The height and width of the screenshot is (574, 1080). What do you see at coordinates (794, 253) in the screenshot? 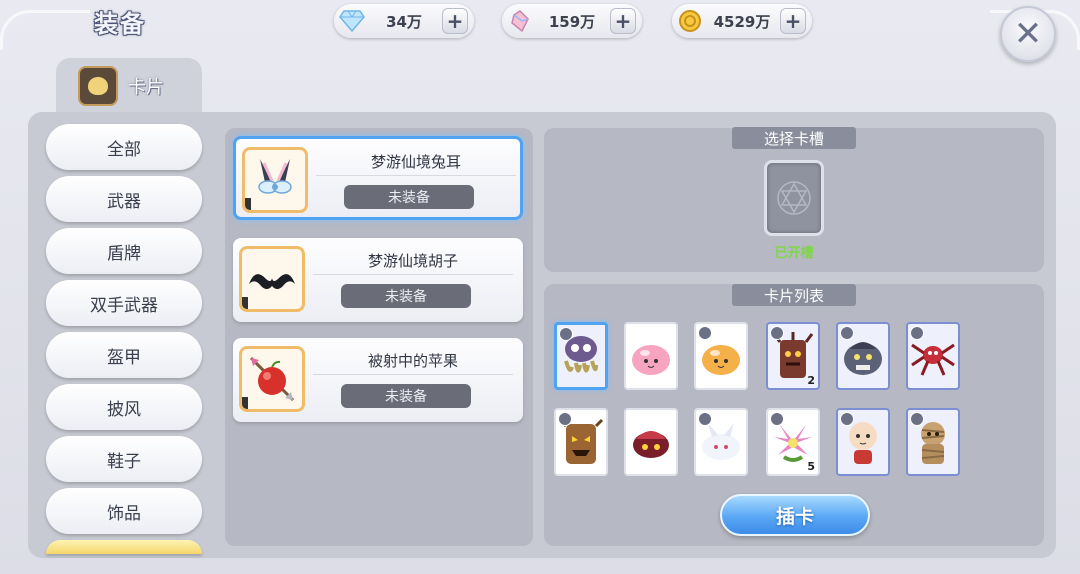
I see `slot-status: 已开槽` at bounding box center [794, 253].